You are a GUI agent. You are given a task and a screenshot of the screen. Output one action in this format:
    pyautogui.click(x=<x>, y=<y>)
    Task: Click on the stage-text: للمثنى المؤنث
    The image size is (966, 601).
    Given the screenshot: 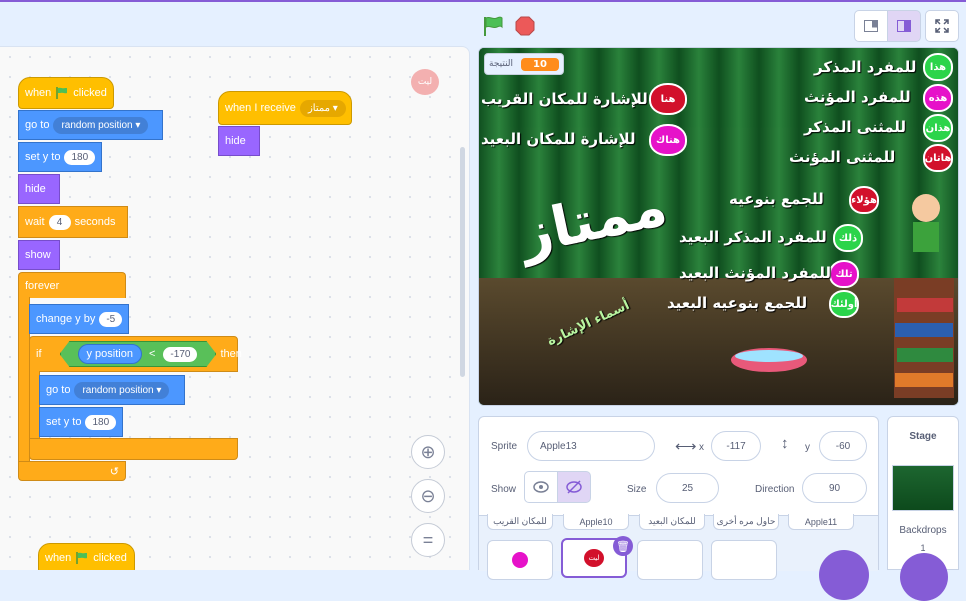 What is the action you would take?
    pyautogui.click(x=842, y=157)
    